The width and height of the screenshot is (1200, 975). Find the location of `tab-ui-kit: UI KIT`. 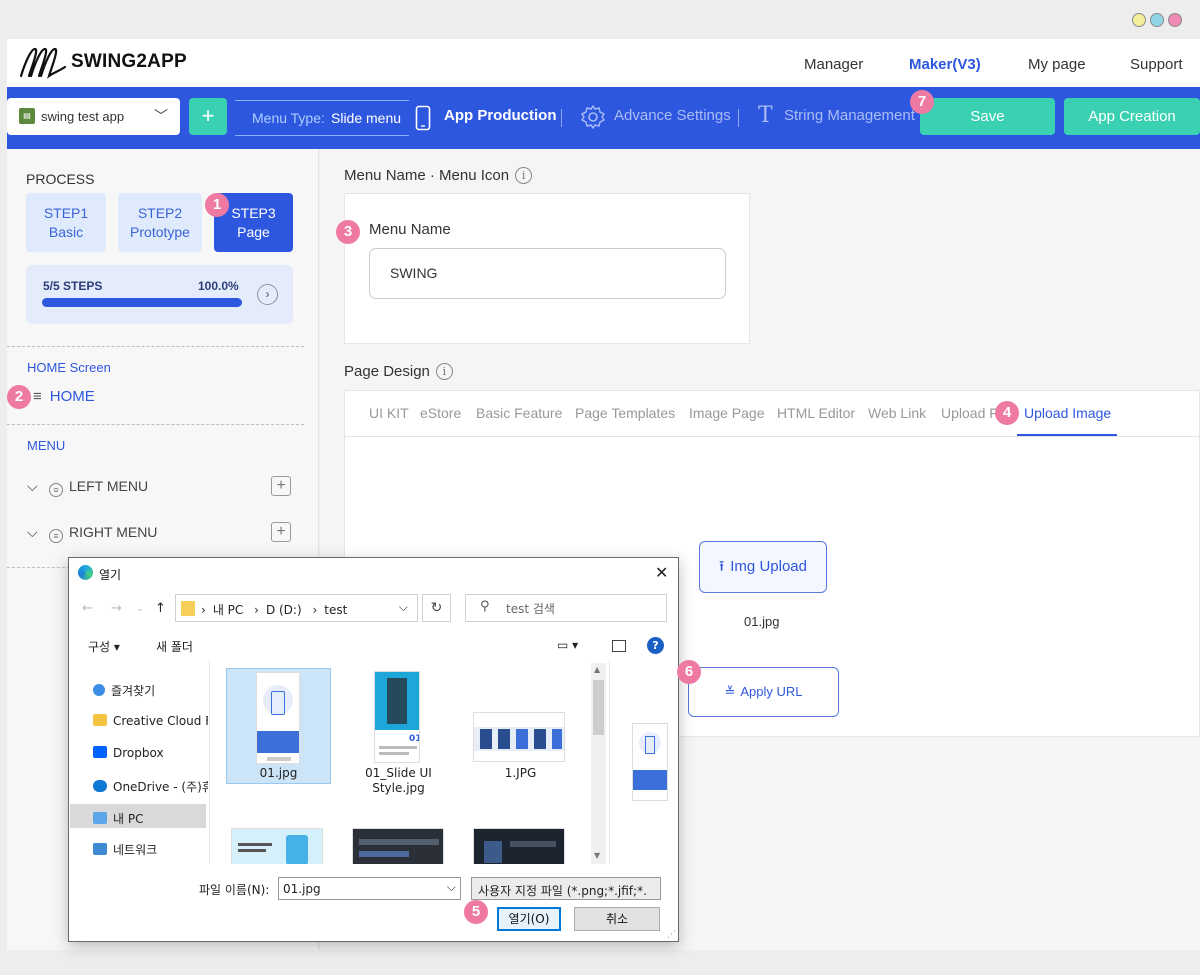

tab-ui-kit: UI KIT is located at coordinates (389, 413).